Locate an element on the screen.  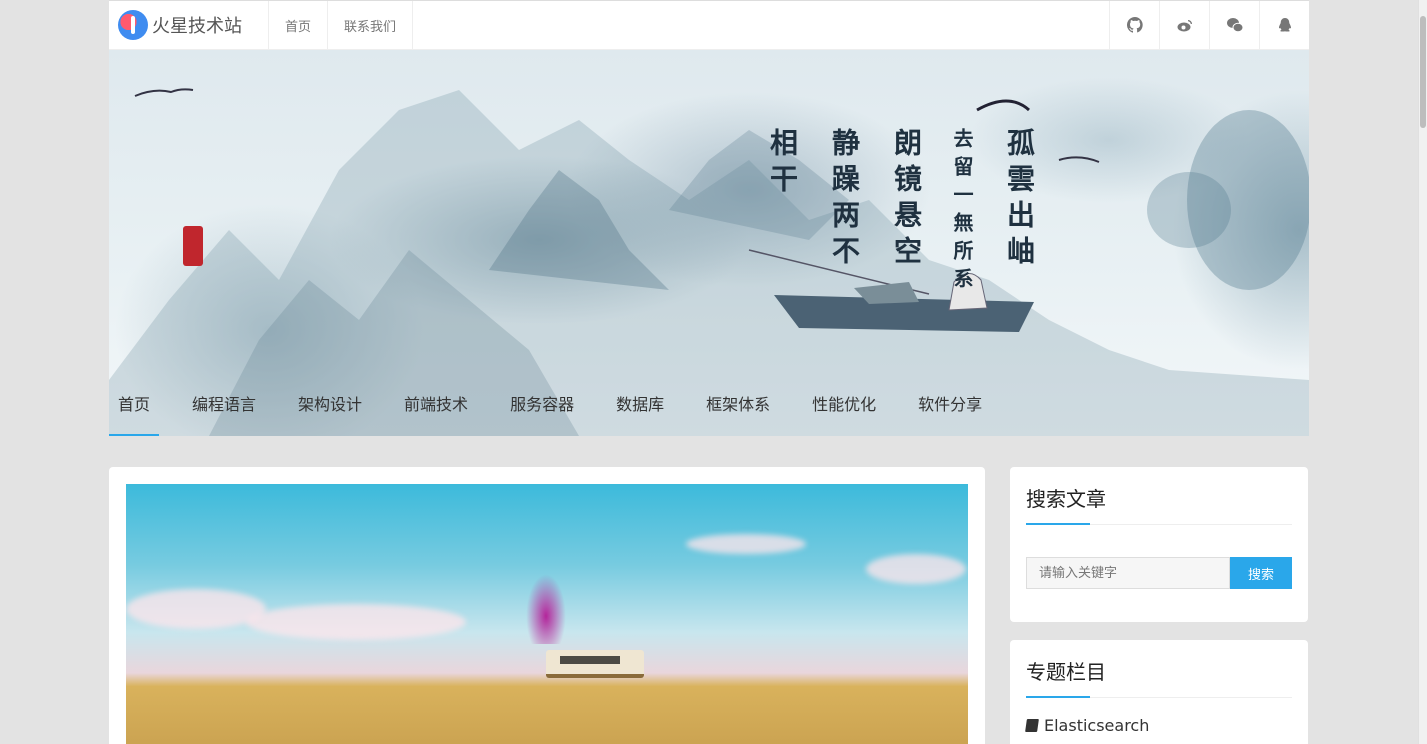
qq-icon is located at coordinates (1284, 25).